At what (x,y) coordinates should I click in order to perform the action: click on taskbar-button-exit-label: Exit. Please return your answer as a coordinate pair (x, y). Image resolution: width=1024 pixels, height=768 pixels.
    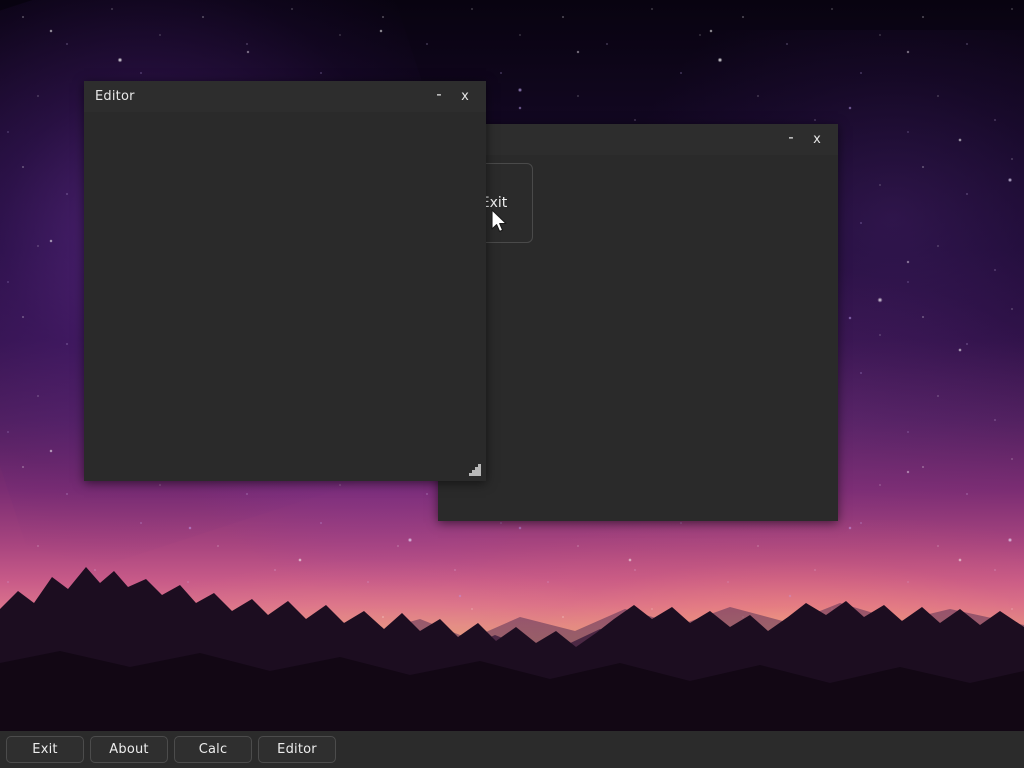
    Looking at the image, I should click on (45, 749).